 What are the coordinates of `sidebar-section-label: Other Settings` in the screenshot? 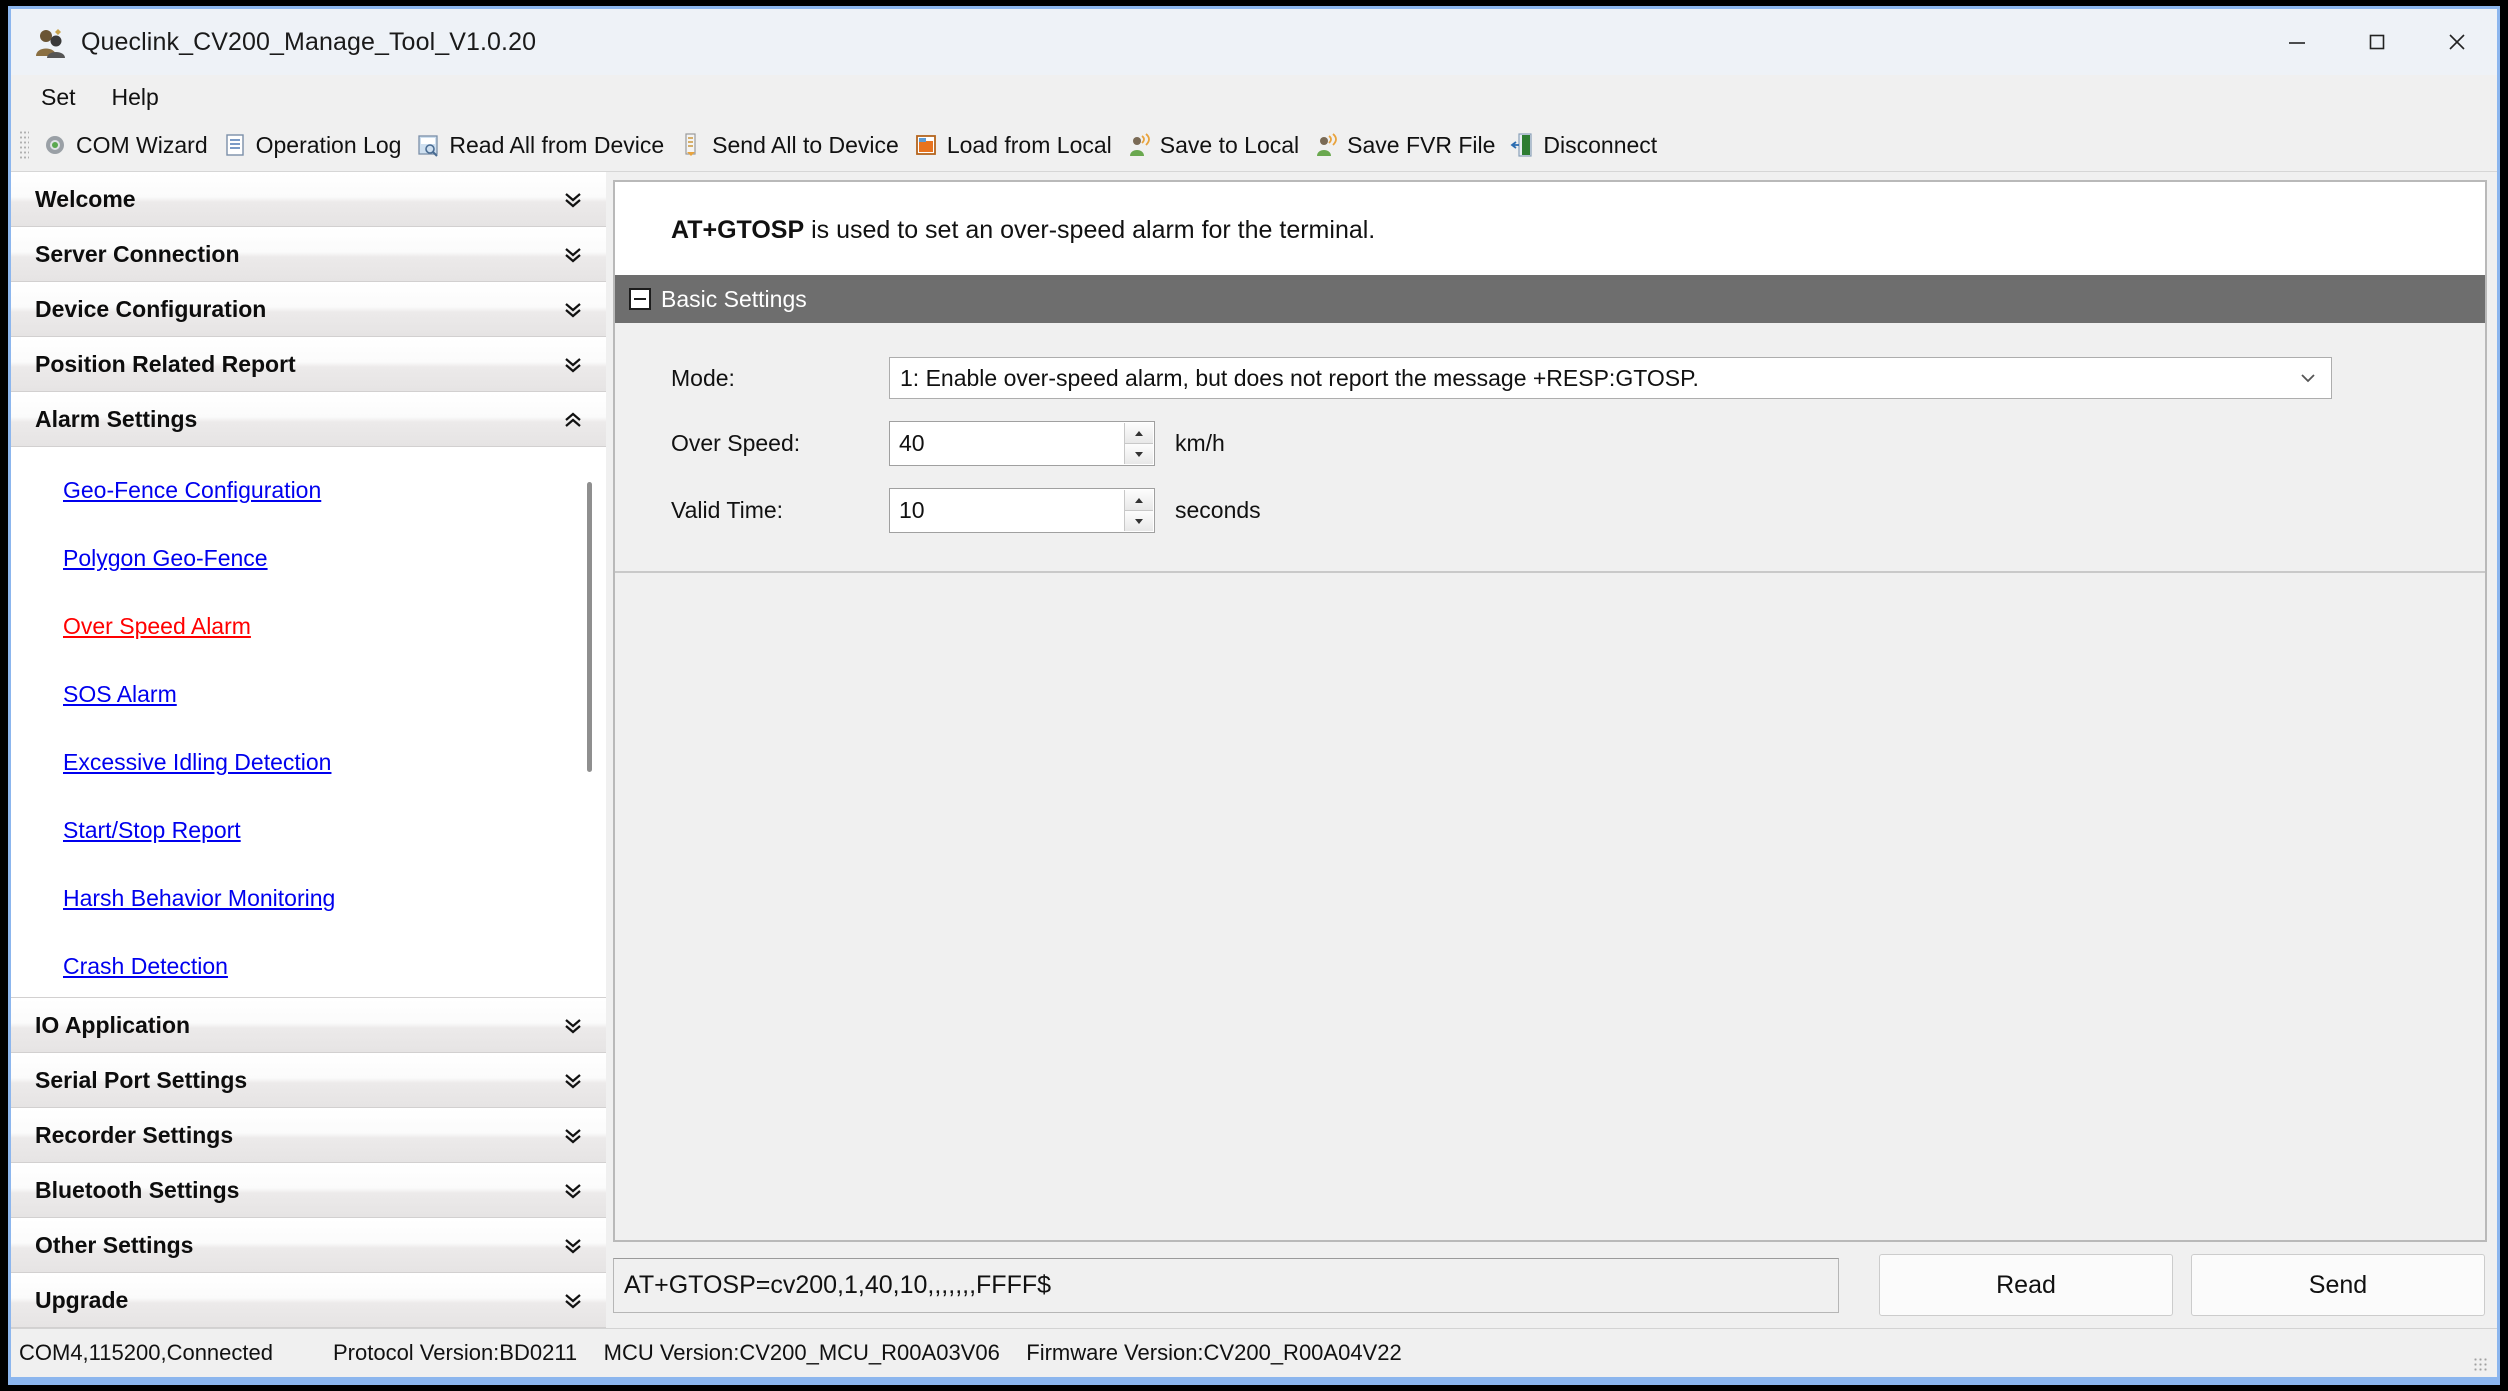 It's located at (114, 1245).